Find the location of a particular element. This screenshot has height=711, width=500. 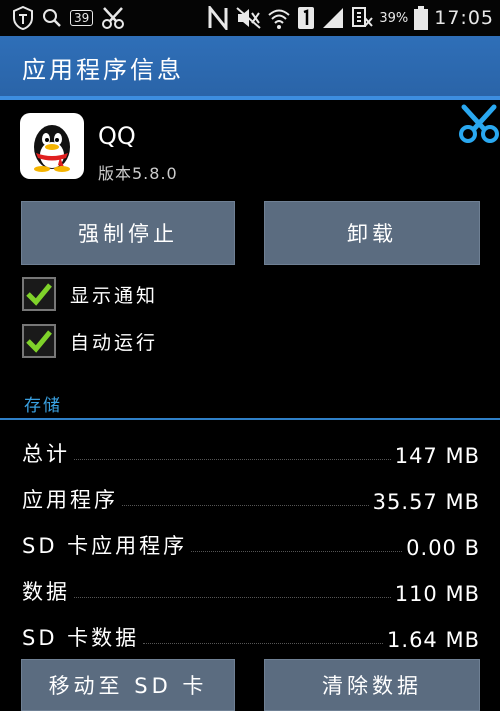

storage-row-sd-app: SD 卡应用程序 0.00 B is located at coordinates (251, 542).